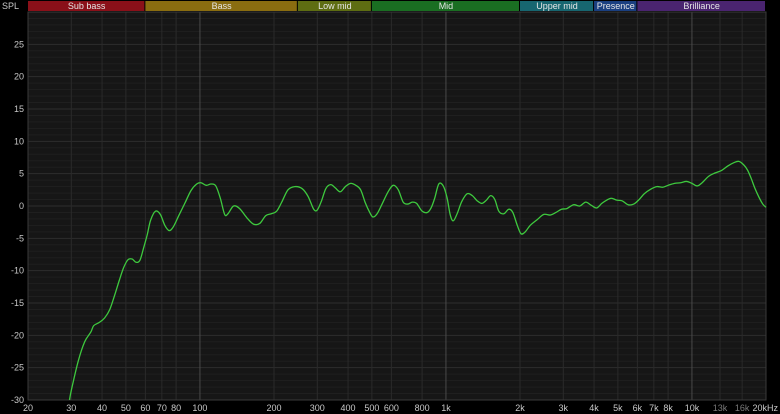  What do you see at coordinates (21, 174) in the screenshot?
I see `y-tick-label: 5` at bounding box center [21, 174].